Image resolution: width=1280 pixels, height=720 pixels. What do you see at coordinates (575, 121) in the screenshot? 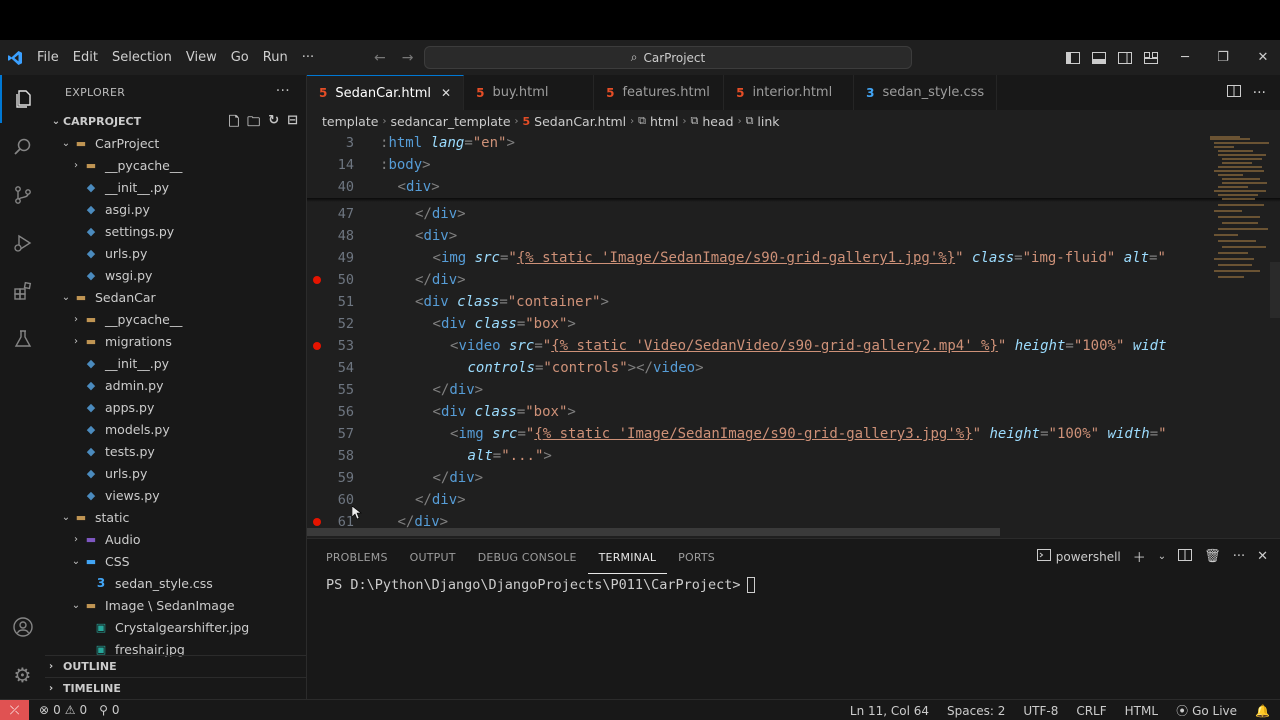
I see `breadcrumb-item: 5 SedanCar.html` at bounding box center [575, 121].